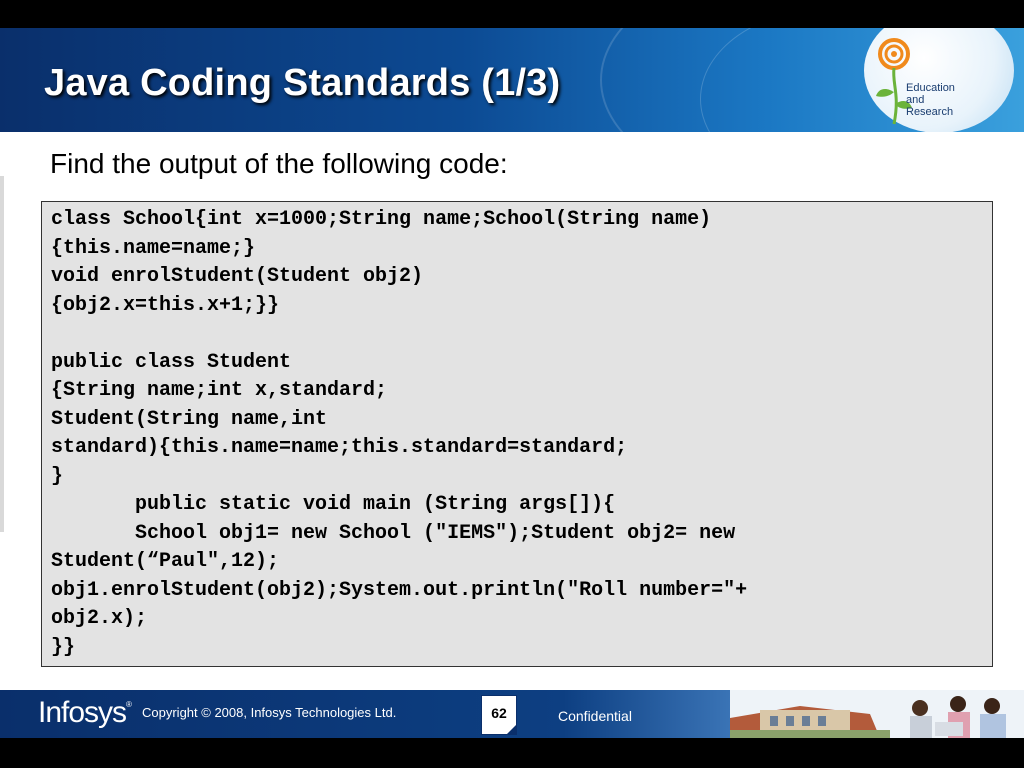 The width and height of the screenshot is (1024, 768). Describe the element at coordinates (57, 476) in the screenshot. I see `code-line: }` at that location.